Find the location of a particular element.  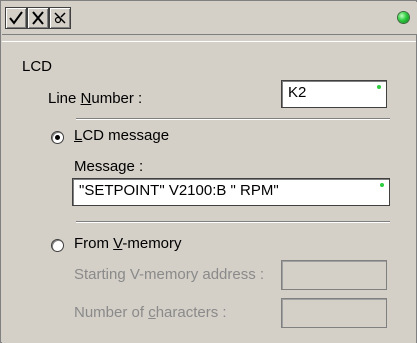

start-address-field is located at coordinates (334, 275).